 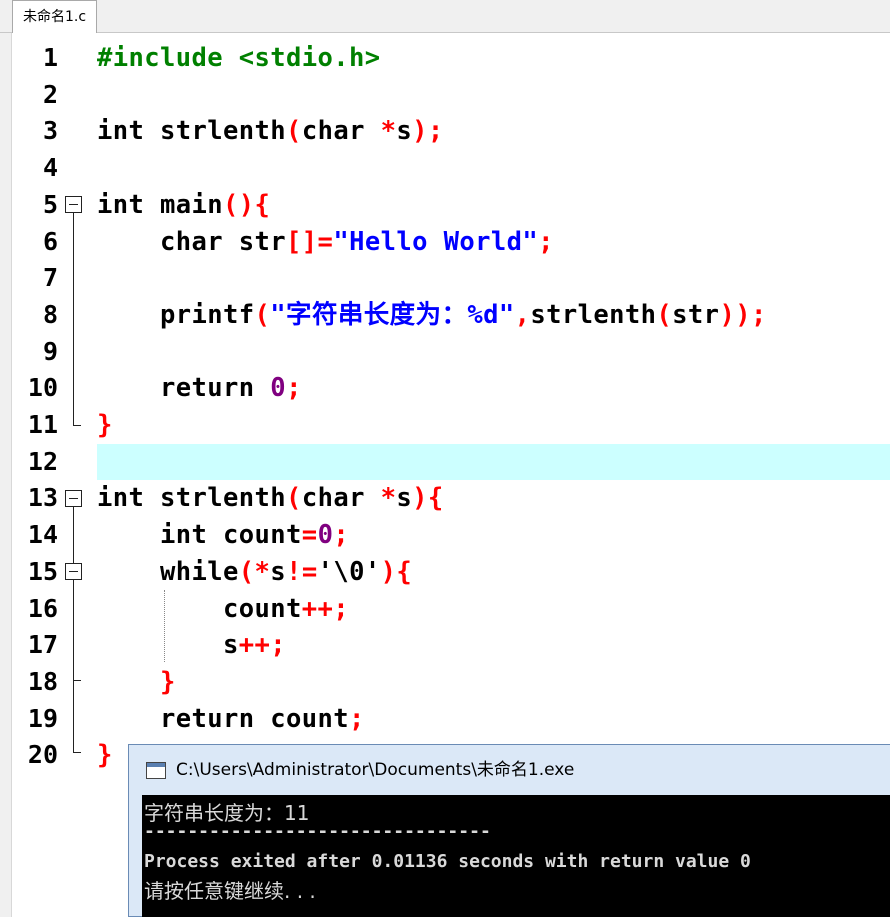 I want to click on code-token: (){, so click(x=247, y=204).